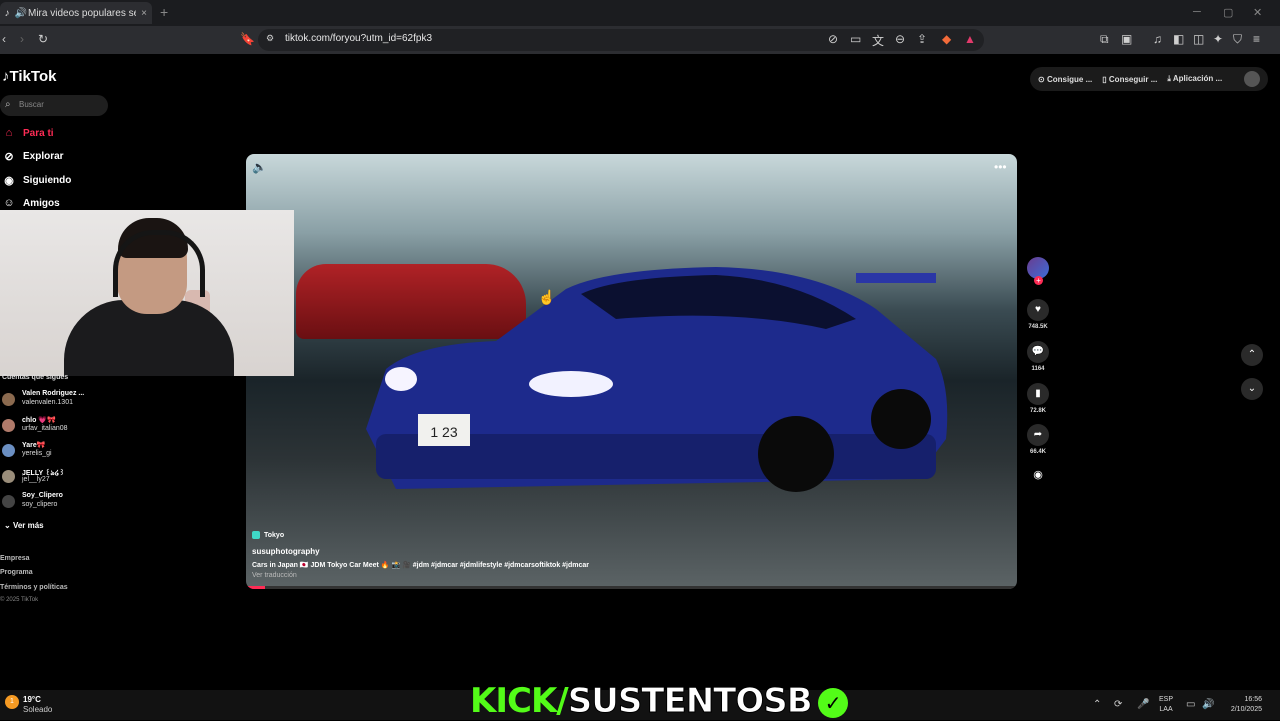 The width and height of the screenshot is (1280, 721). Describe the element at coordinates (855, 39) in the screenshot. I see `cast-icon: ▭` at that location.